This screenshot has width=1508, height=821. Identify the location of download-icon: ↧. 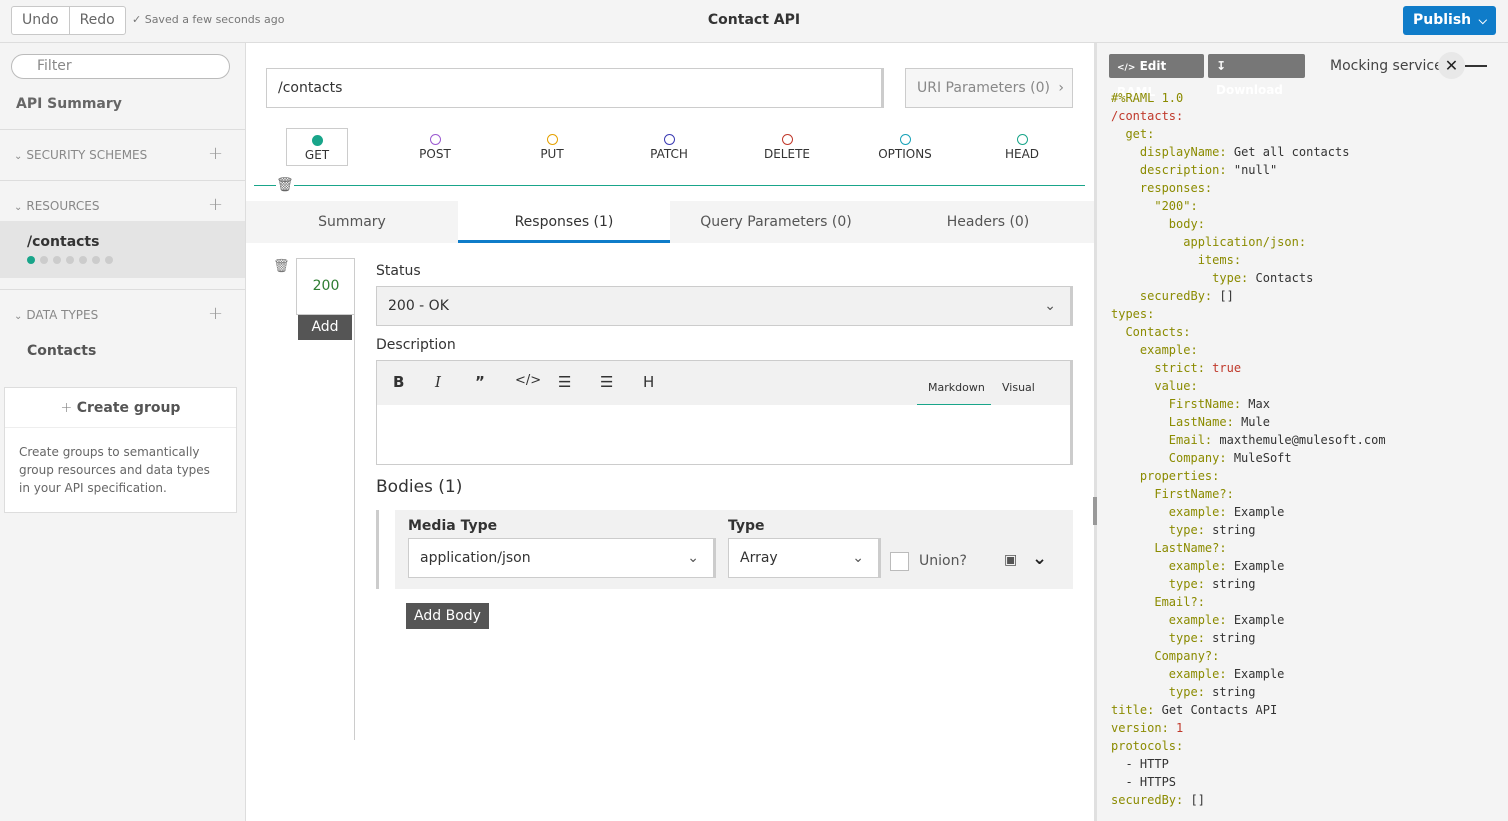
(1221, 66).